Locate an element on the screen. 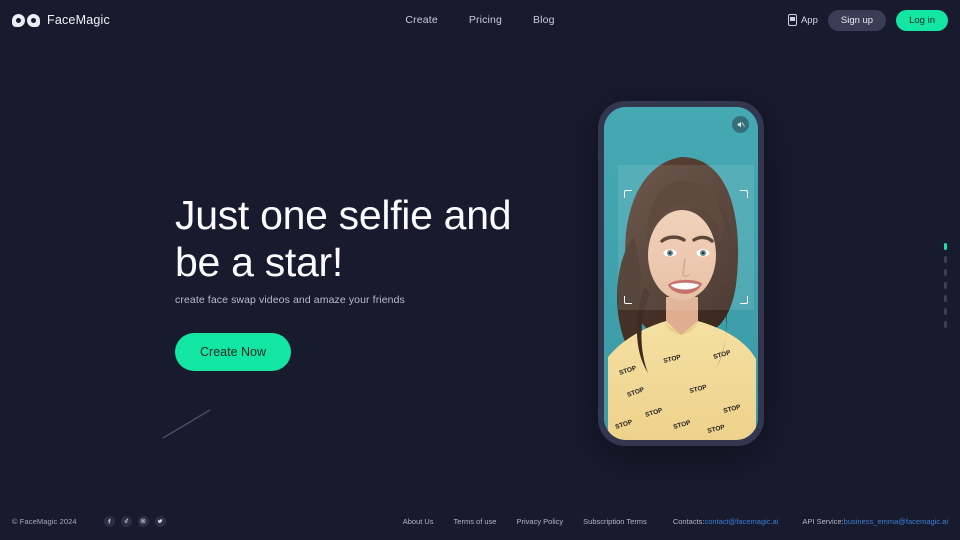 This screenshot has width=960, height=540. sign-up-button: Sign up is located at coordinates (857, 20).